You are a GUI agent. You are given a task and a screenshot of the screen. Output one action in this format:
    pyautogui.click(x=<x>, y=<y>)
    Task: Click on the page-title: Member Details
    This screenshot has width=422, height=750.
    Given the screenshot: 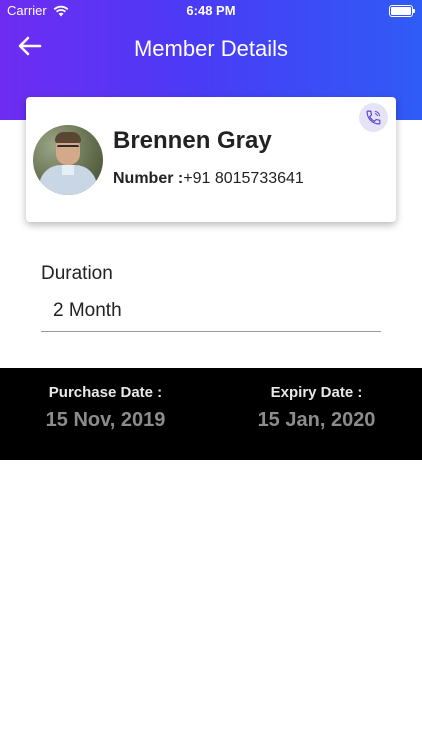 What is the action you would take?
    pyautogui.click(x=211, y=48)
    